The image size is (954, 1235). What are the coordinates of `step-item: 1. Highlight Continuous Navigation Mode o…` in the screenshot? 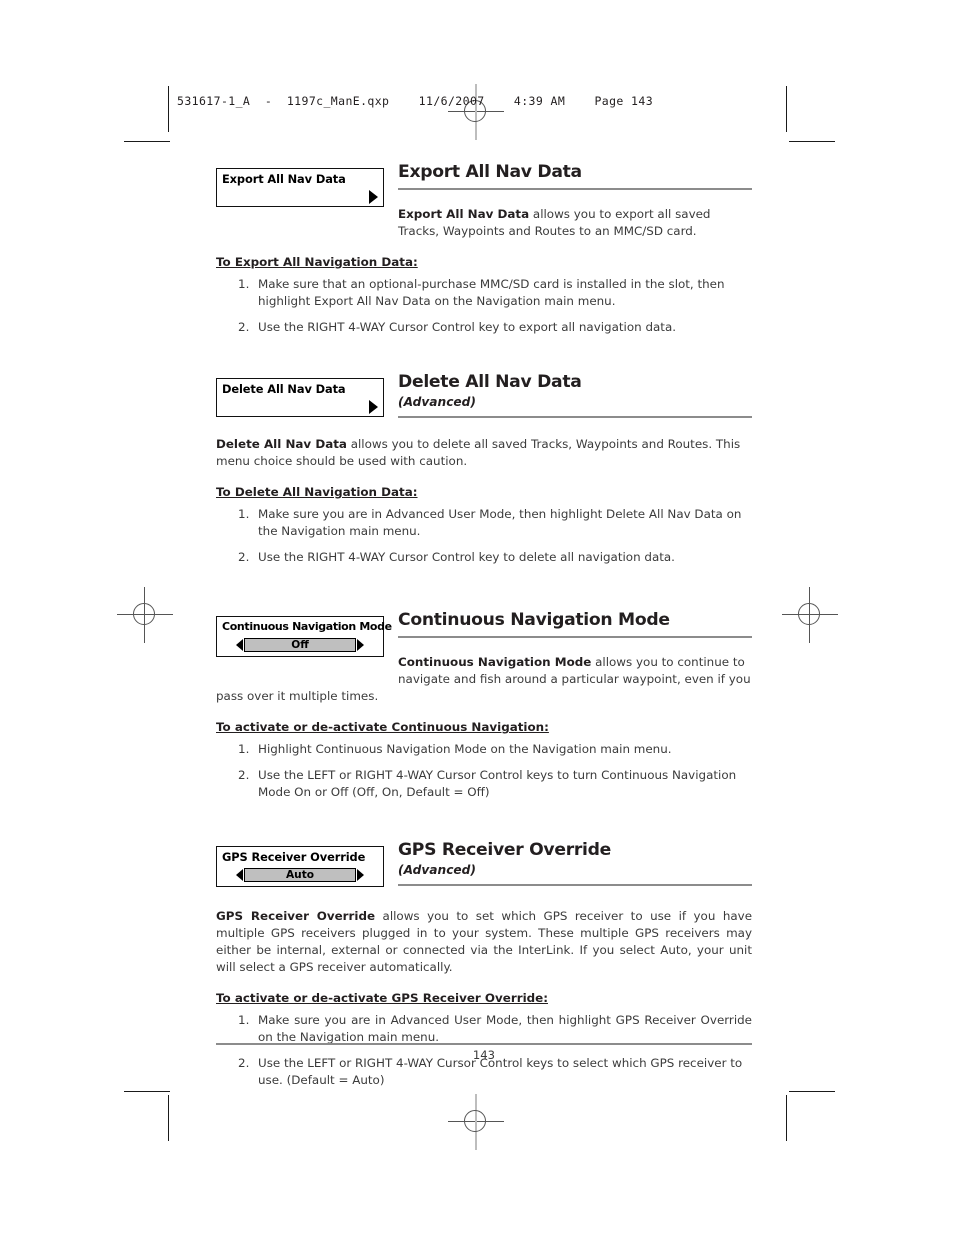 It's located at (484, 749).